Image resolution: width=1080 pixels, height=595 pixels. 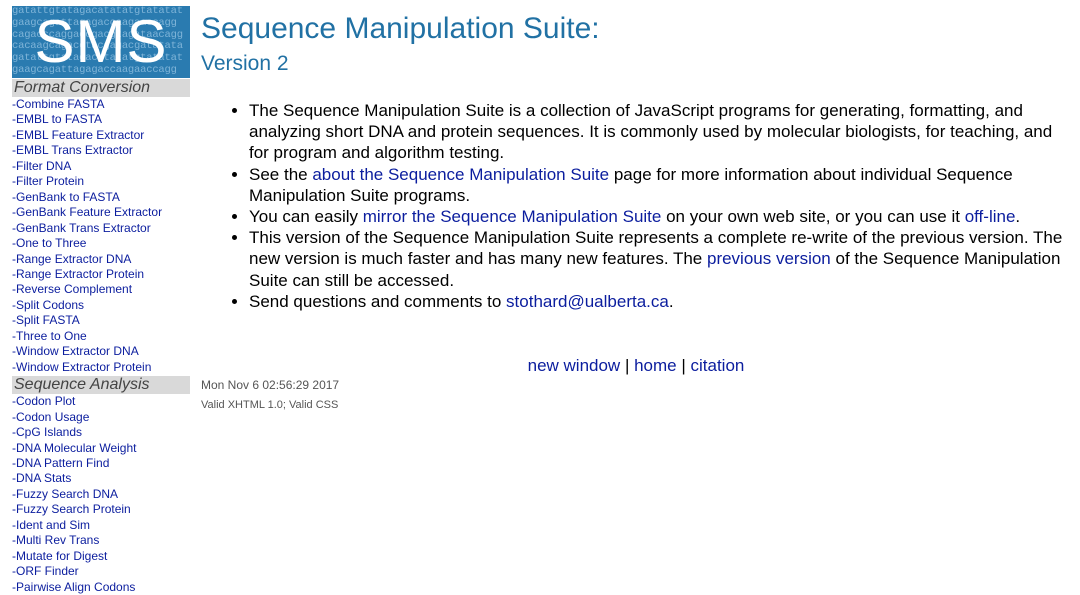 I want to click on sidebar-item: -EMBL Trans Extractor, so click(x=101, y=150).